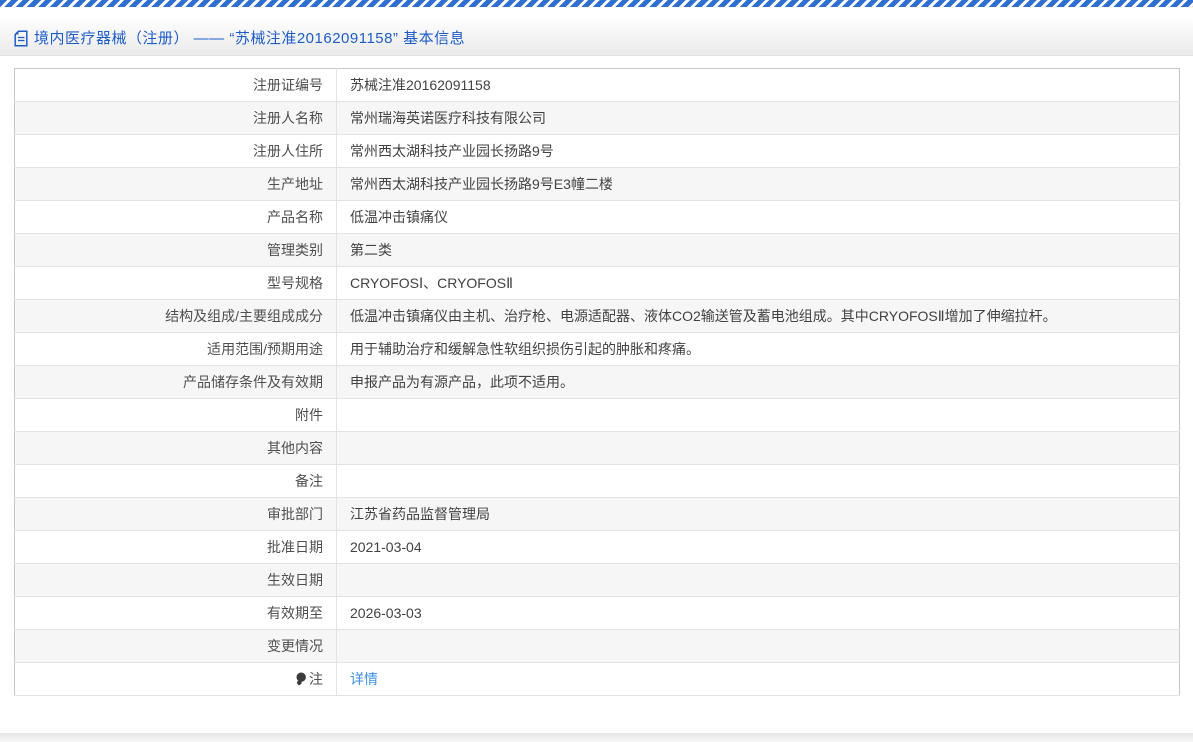 The image size is (1193, 742). Describe the element at coordinates (175, 118) in the screenshot. I see `row-label: 注册人名称` at that location.